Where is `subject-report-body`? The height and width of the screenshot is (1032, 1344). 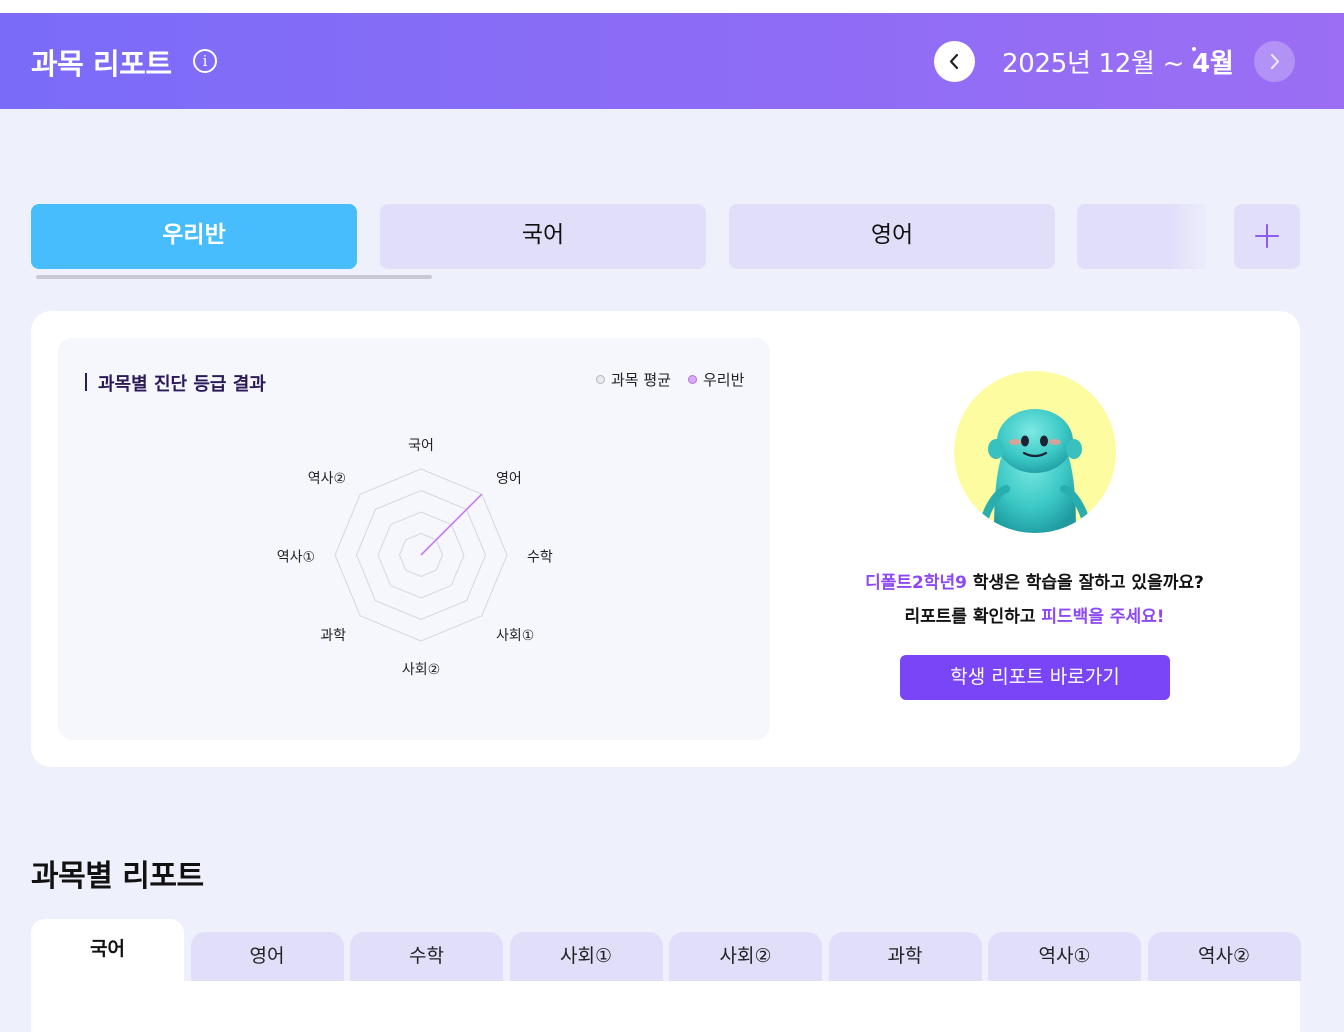
subject-report-body is located at coordinates (665, 1006).